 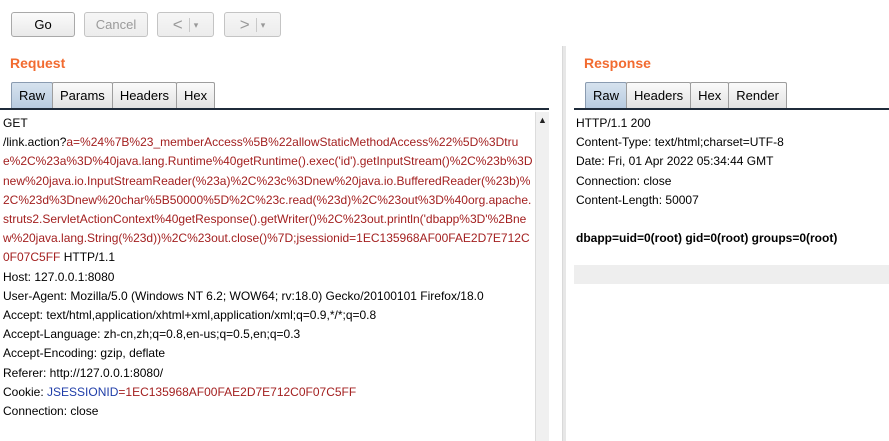 What do you see at coordinates (637, 199) in the screenshot?
I see `response-content-length: Content-Length: 50007` at bounding box center [637, 199].